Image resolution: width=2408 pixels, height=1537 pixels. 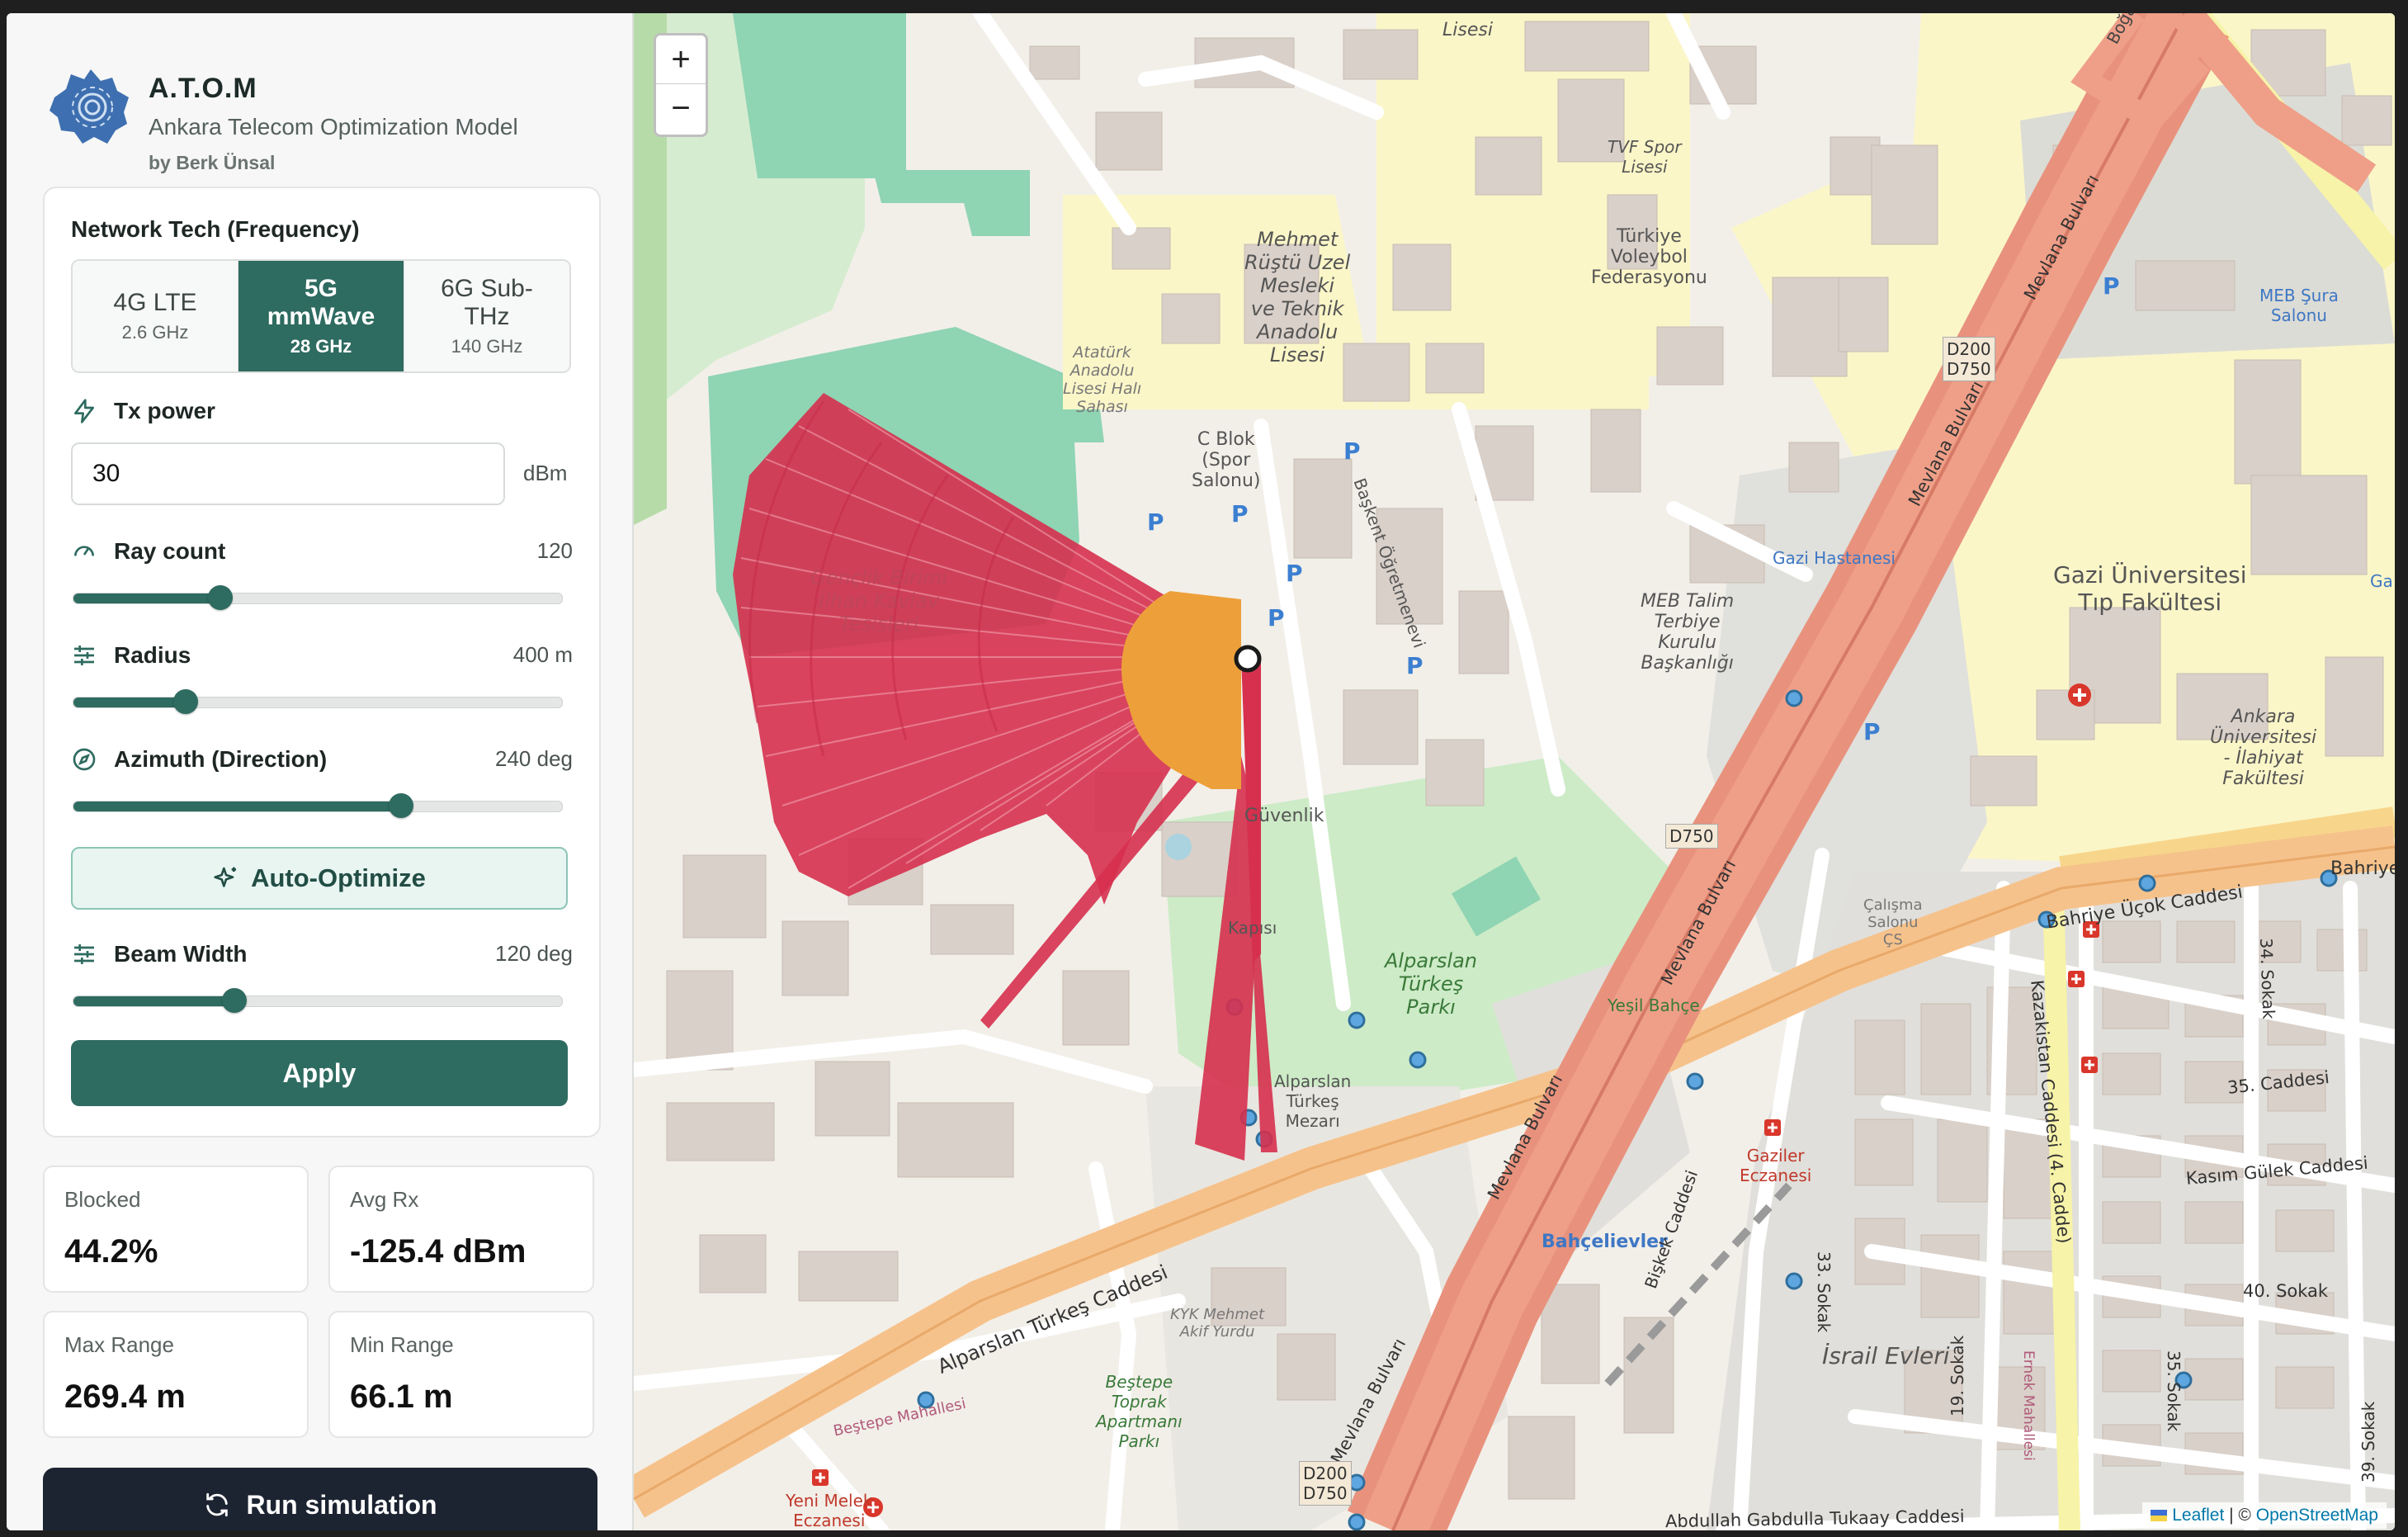 I want to click on stat-label: Blocked, so click(x=102, y=1199).